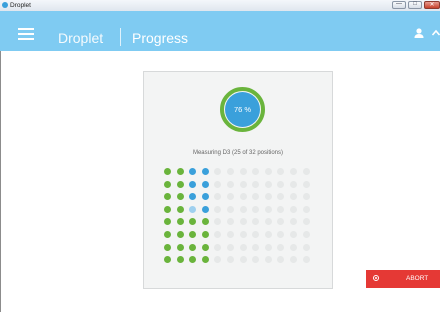  I want to click on abort-button: ABORT, so click(403, 279).